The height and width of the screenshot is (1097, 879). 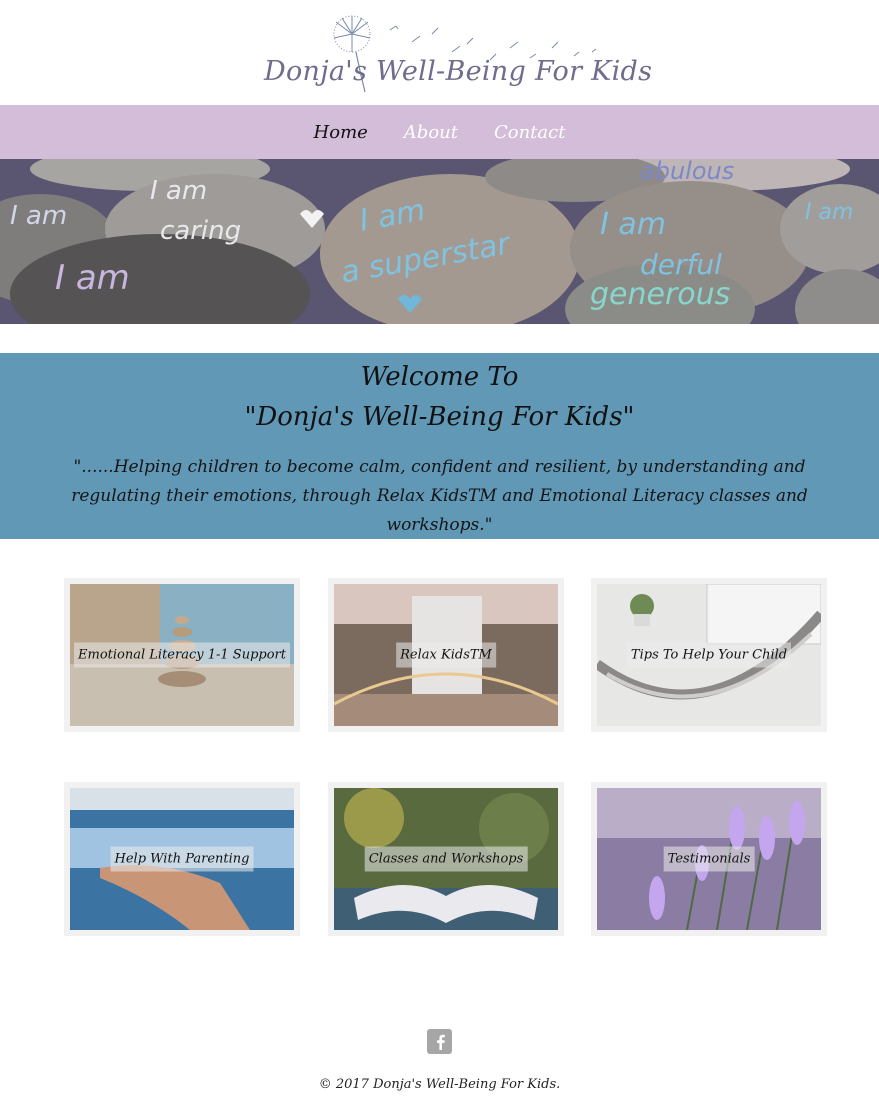 I want to click on svg-text: abulous, so click(x=687, y=172).